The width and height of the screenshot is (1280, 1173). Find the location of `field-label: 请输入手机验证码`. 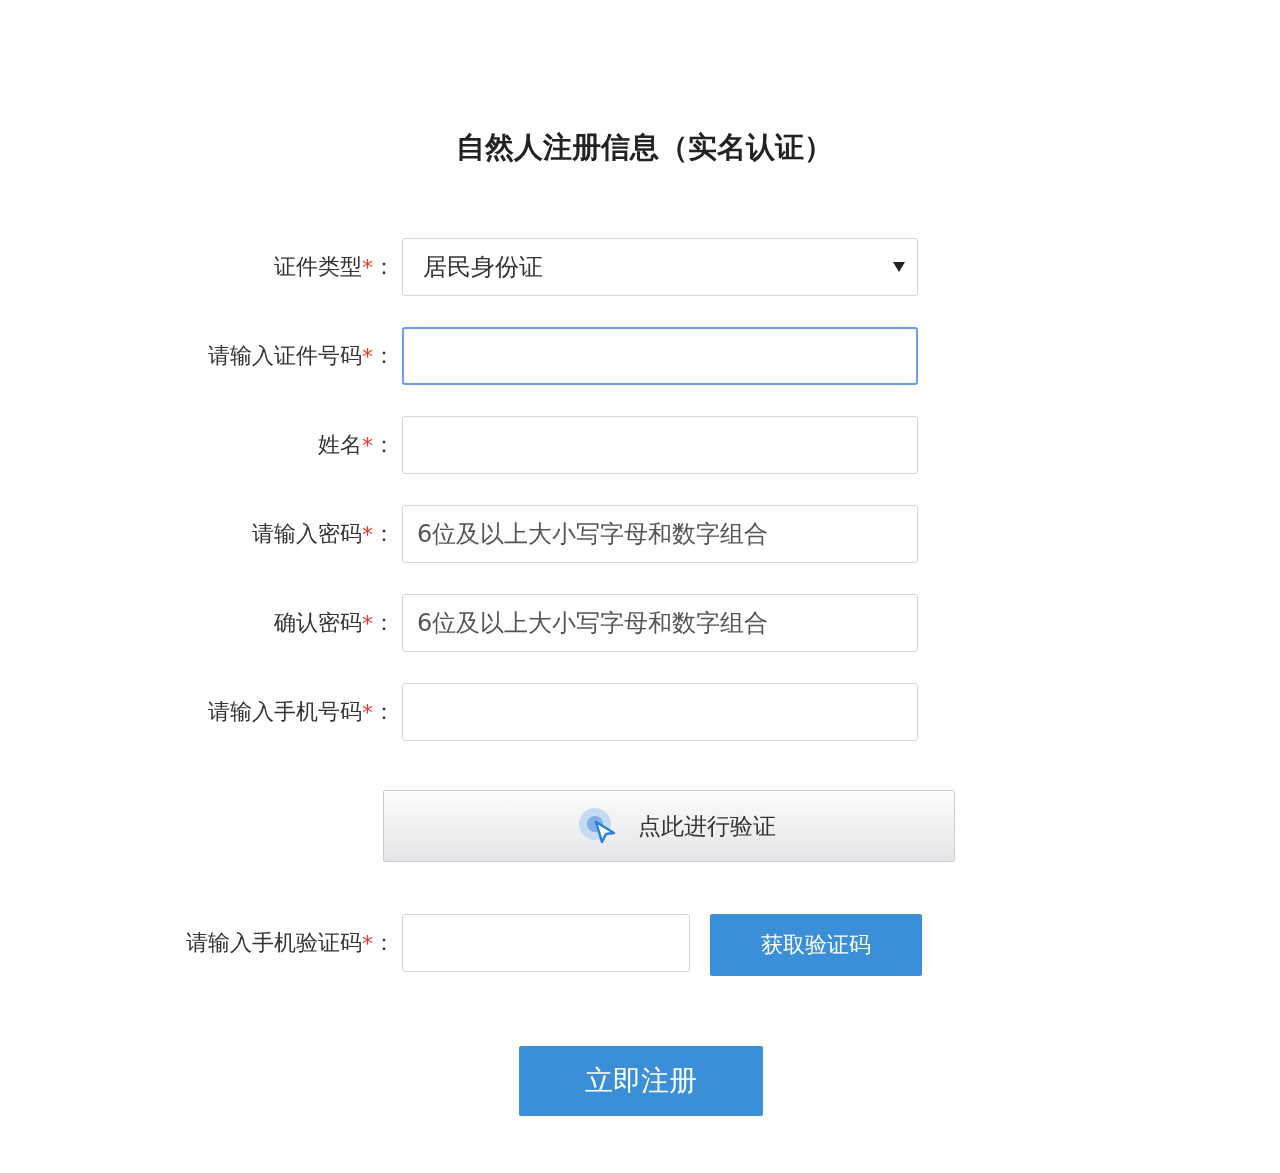

field-label: 请输入手机验证码 is located at coordinates (274, 943).